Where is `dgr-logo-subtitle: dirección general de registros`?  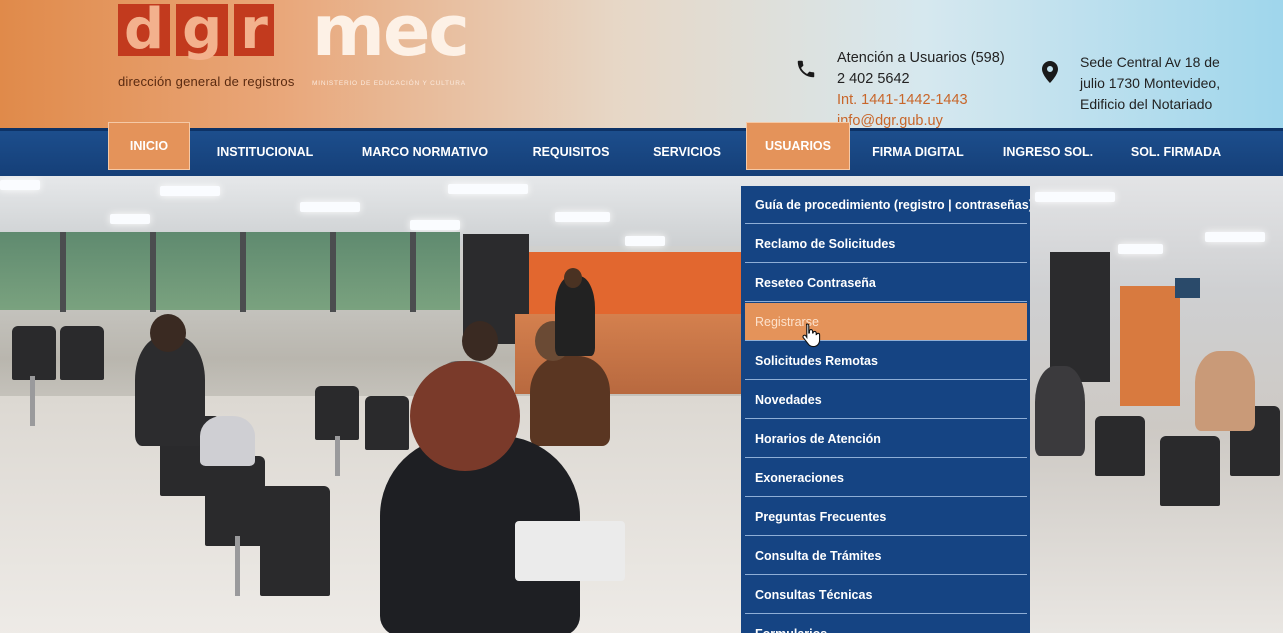
dgr-logo-subtitle: dirección general de registros is located at coordinates (206, 81).